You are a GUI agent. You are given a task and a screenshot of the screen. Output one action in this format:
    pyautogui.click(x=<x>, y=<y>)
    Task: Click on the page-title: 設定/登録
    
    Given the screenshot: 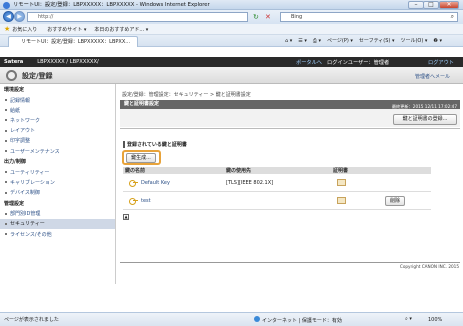 What is the action you would take?
    pyautogui.click(x=37, y=76)
    